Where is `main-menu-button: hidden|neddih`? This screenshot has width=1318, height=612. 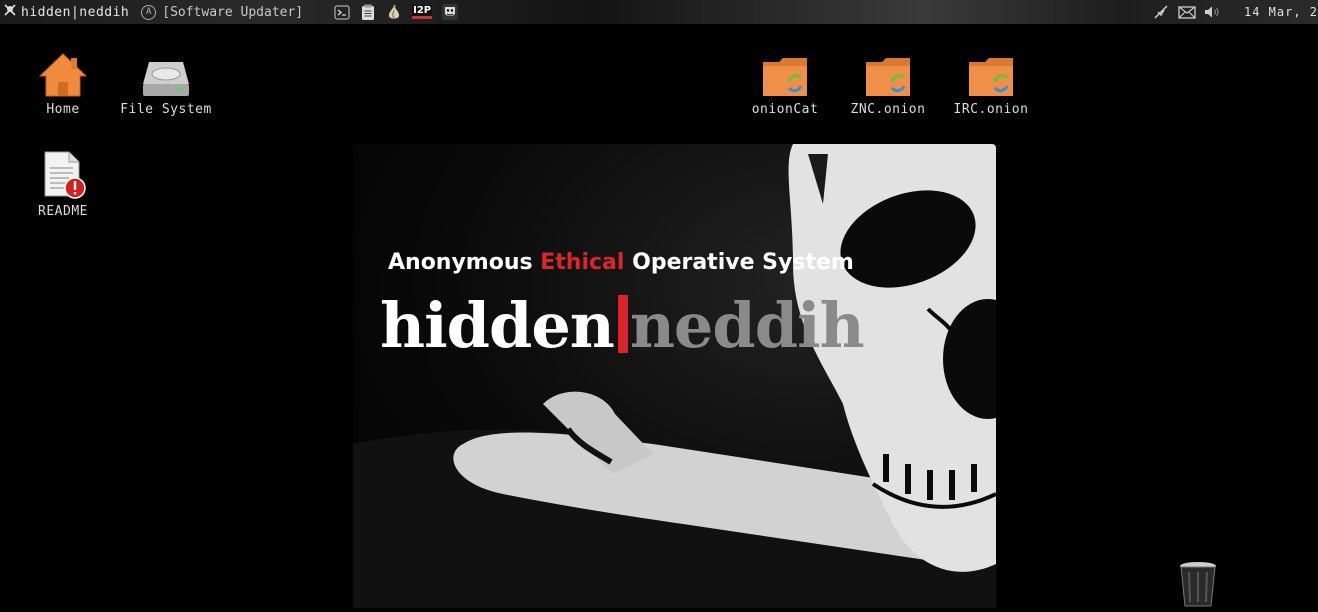 main-menu-button: hidden|neddih is located at coordinates (64, 12).